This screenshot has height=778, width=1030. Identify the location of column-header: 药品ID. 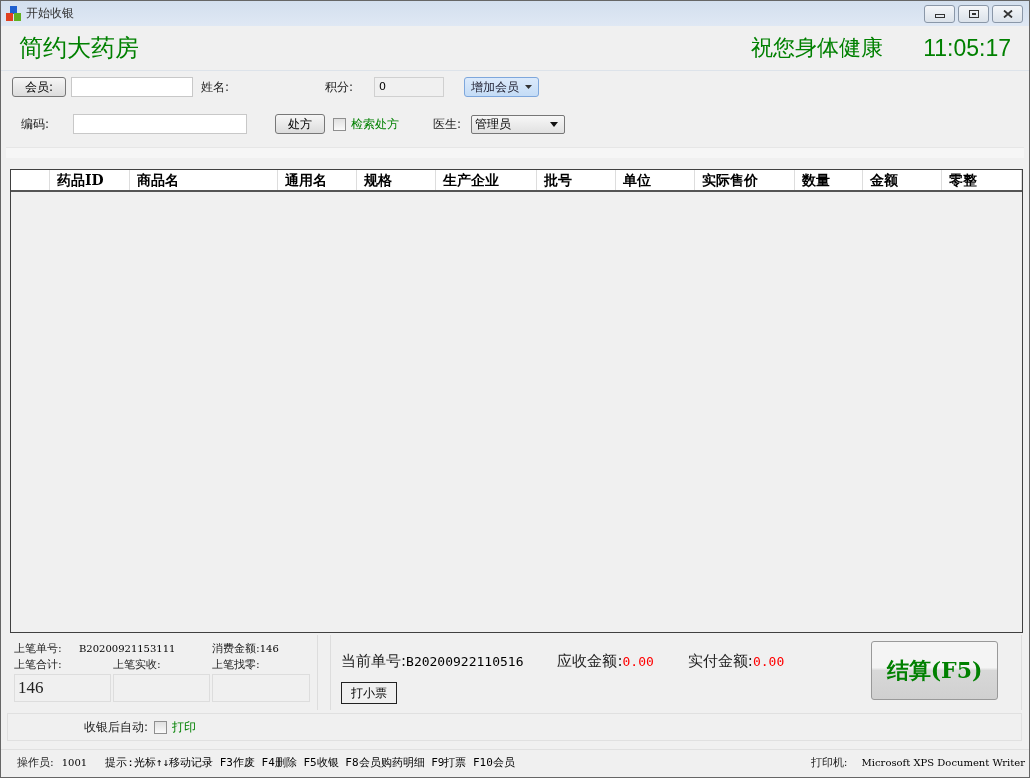
(90, 180).